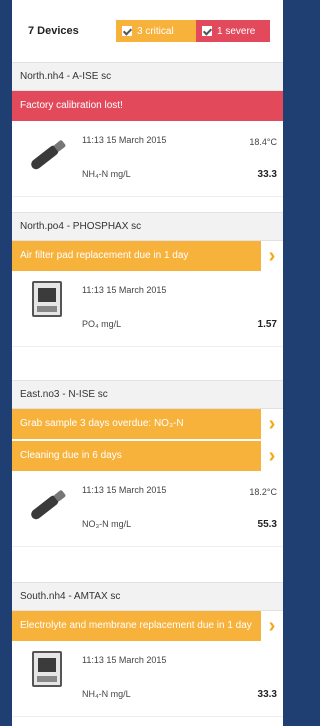 Image resolution: width=320 pixels, height=726 pixels. What do you see at coordinates (102, 423) in the screenshot?
I see `alarm-text: Grab sample 3 days overdue: NO₃-N` at bounding box center [102, 423].